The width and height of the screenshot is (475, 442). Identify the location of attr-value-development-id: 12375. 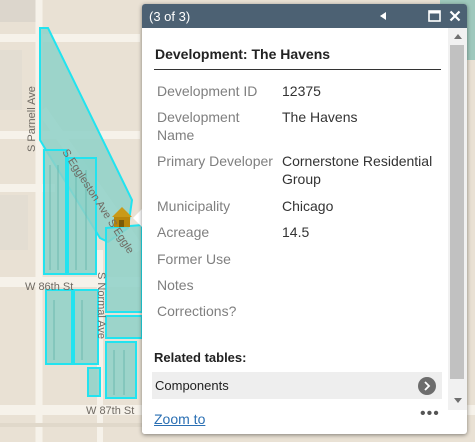
(301, 91).